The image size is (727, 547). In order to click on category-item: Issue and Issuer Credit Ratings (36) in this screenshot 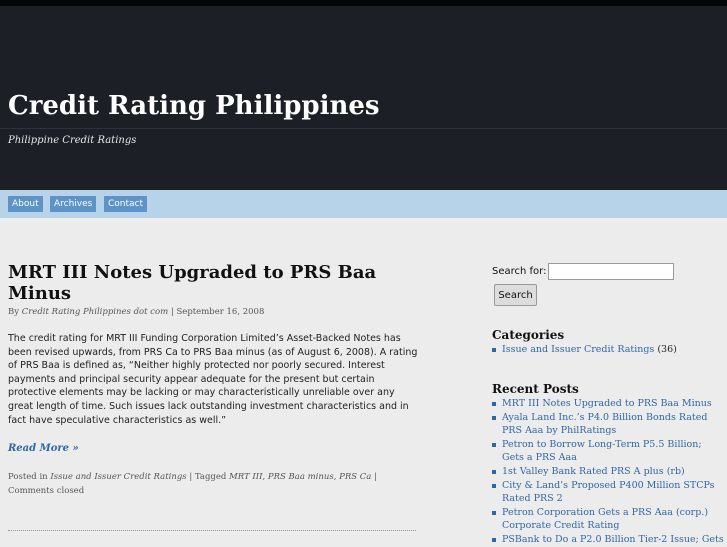, I will do `click(608, 350)`.